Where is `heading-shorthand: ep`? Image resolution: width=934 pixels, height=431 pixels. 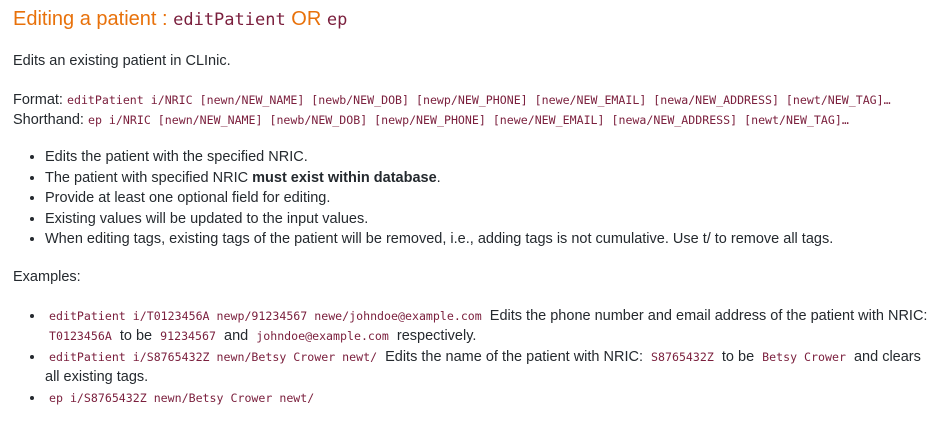 heading-shorthand: ep is located at coordinates (337, 20).